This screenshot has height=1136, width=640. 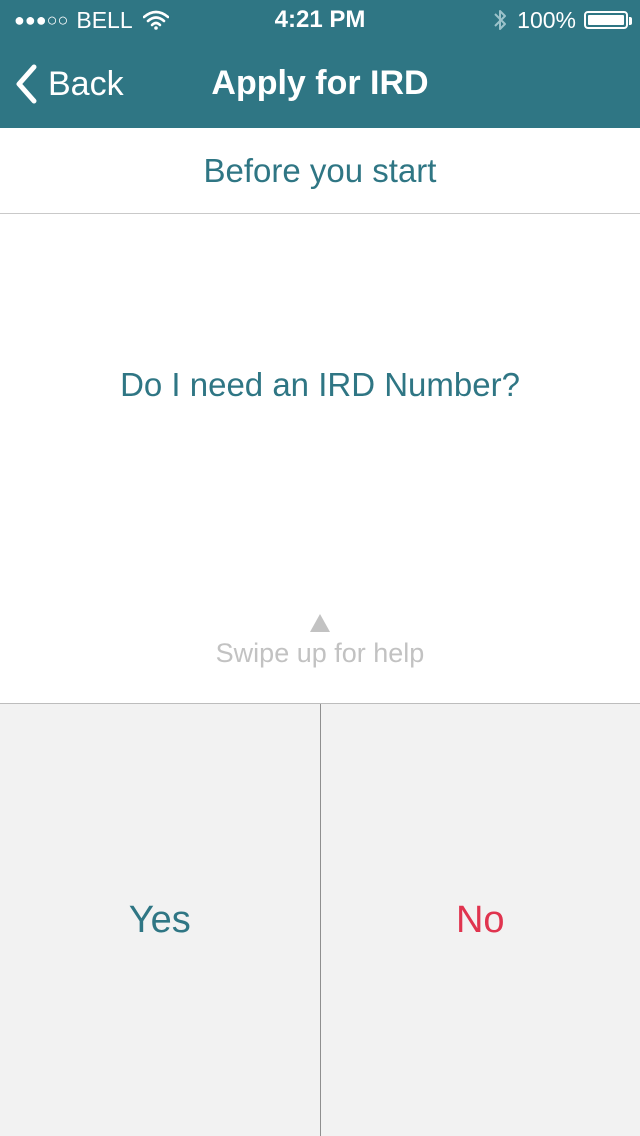 What do you see at coordinates (320, 653) in the screenshot?
I see `swipe-hint: Swipe up for help` at bounding box center [320, 653].